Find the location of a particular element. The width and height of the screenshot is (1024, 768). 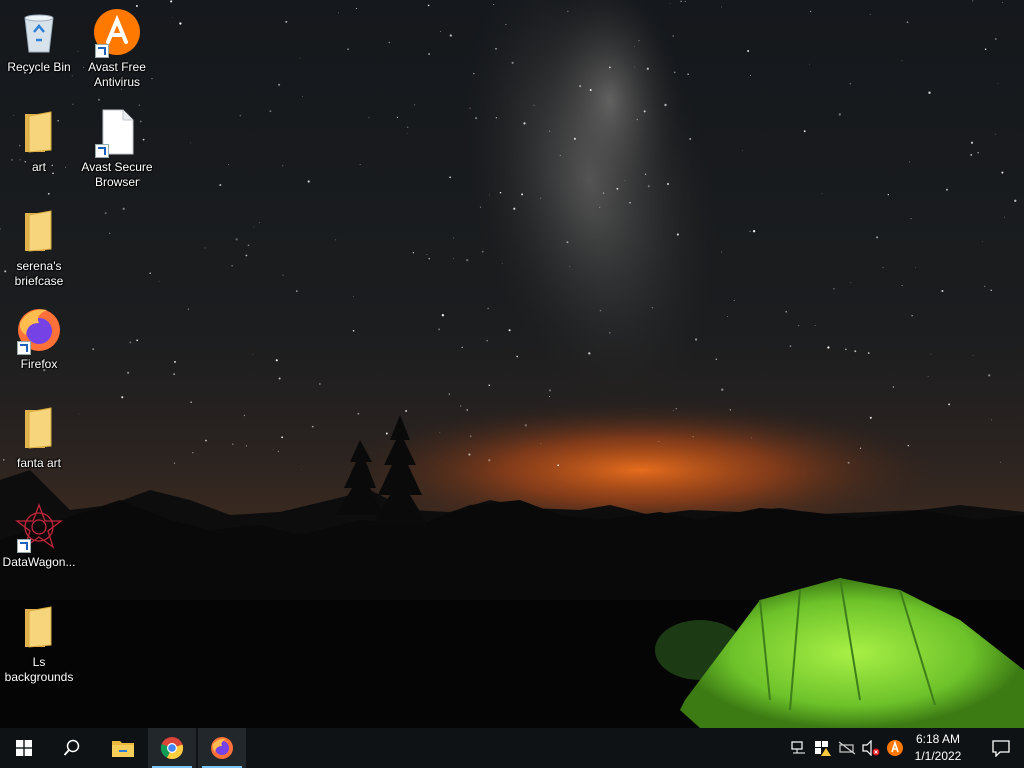

avast-icon is located at coordinates (117, 33).